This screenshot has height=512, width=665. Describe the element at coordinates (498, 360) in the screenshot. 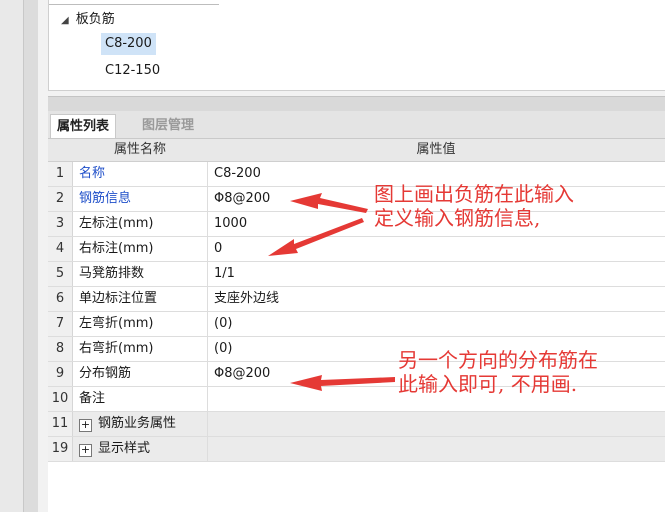

I see `annotation-note-2-line-1: 另一个方向的分布筋在` at that location.